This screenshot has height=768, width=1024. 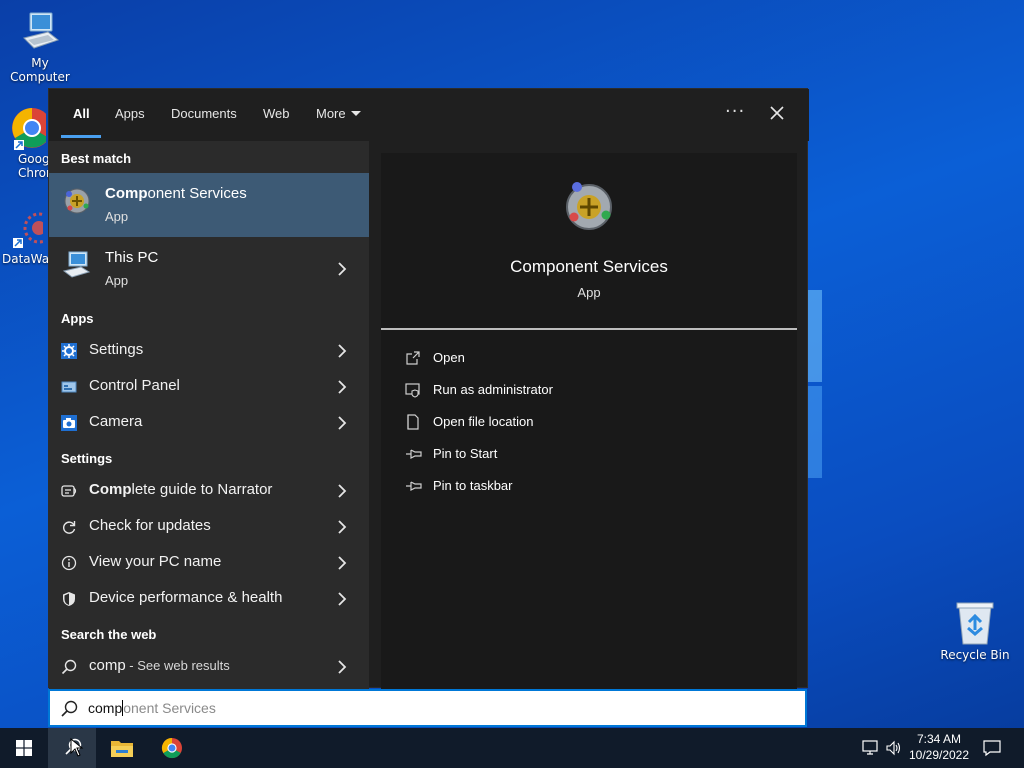 I want to click on section-header-search-web: Search the web, so click(x=109, y=634).